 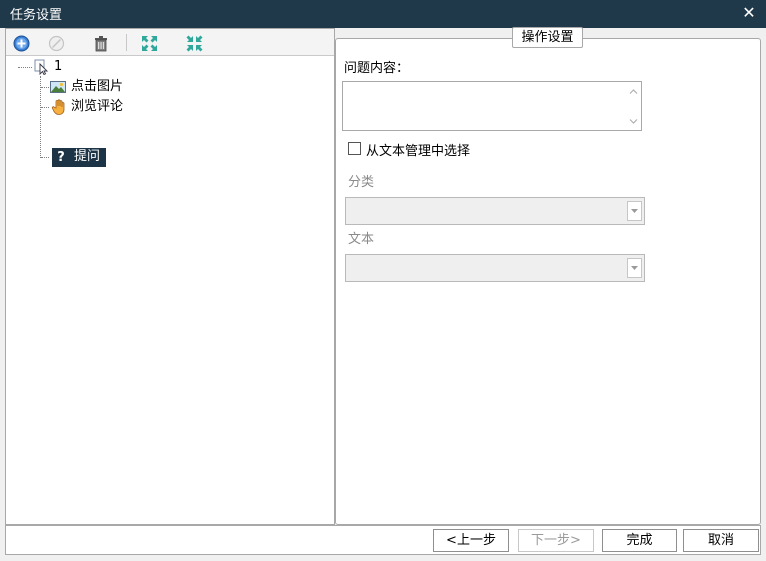 What do you see at coordinates (97, 106) in the screenshot?
I see `tree-node-label: 浏览评论` at bounding box center [97, 106].